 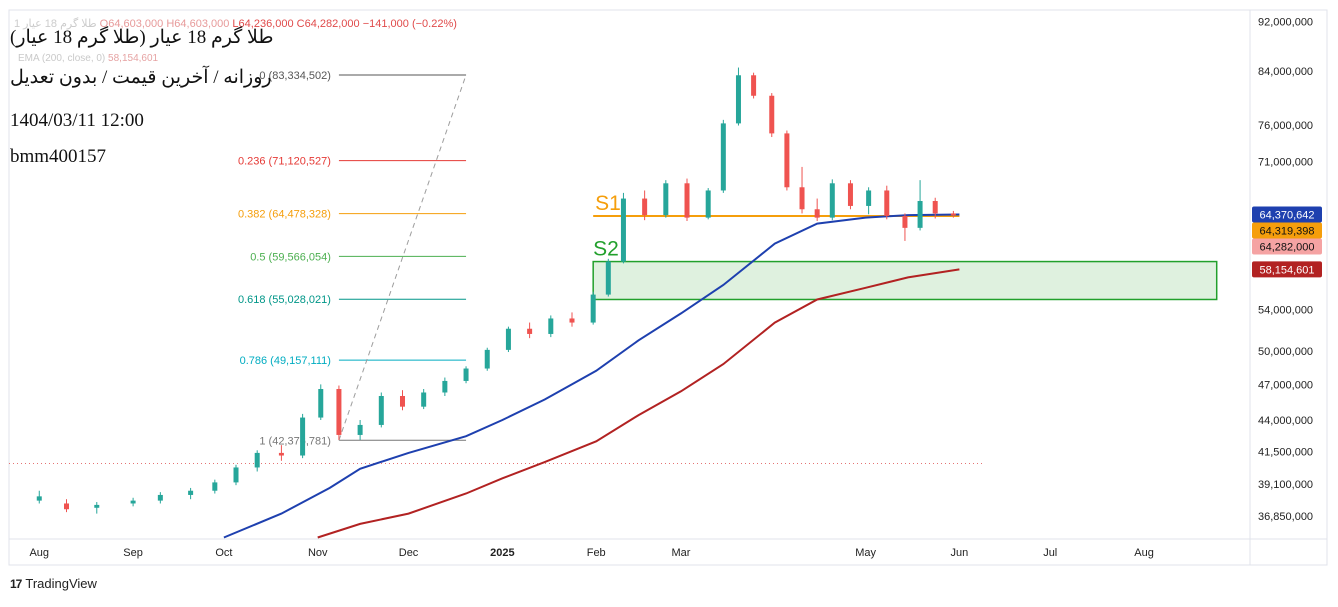 What do you see at coordinates (328, 24) in the screenshot?
I see `close-value: C64,282,000` at bounding box center [328, 24].